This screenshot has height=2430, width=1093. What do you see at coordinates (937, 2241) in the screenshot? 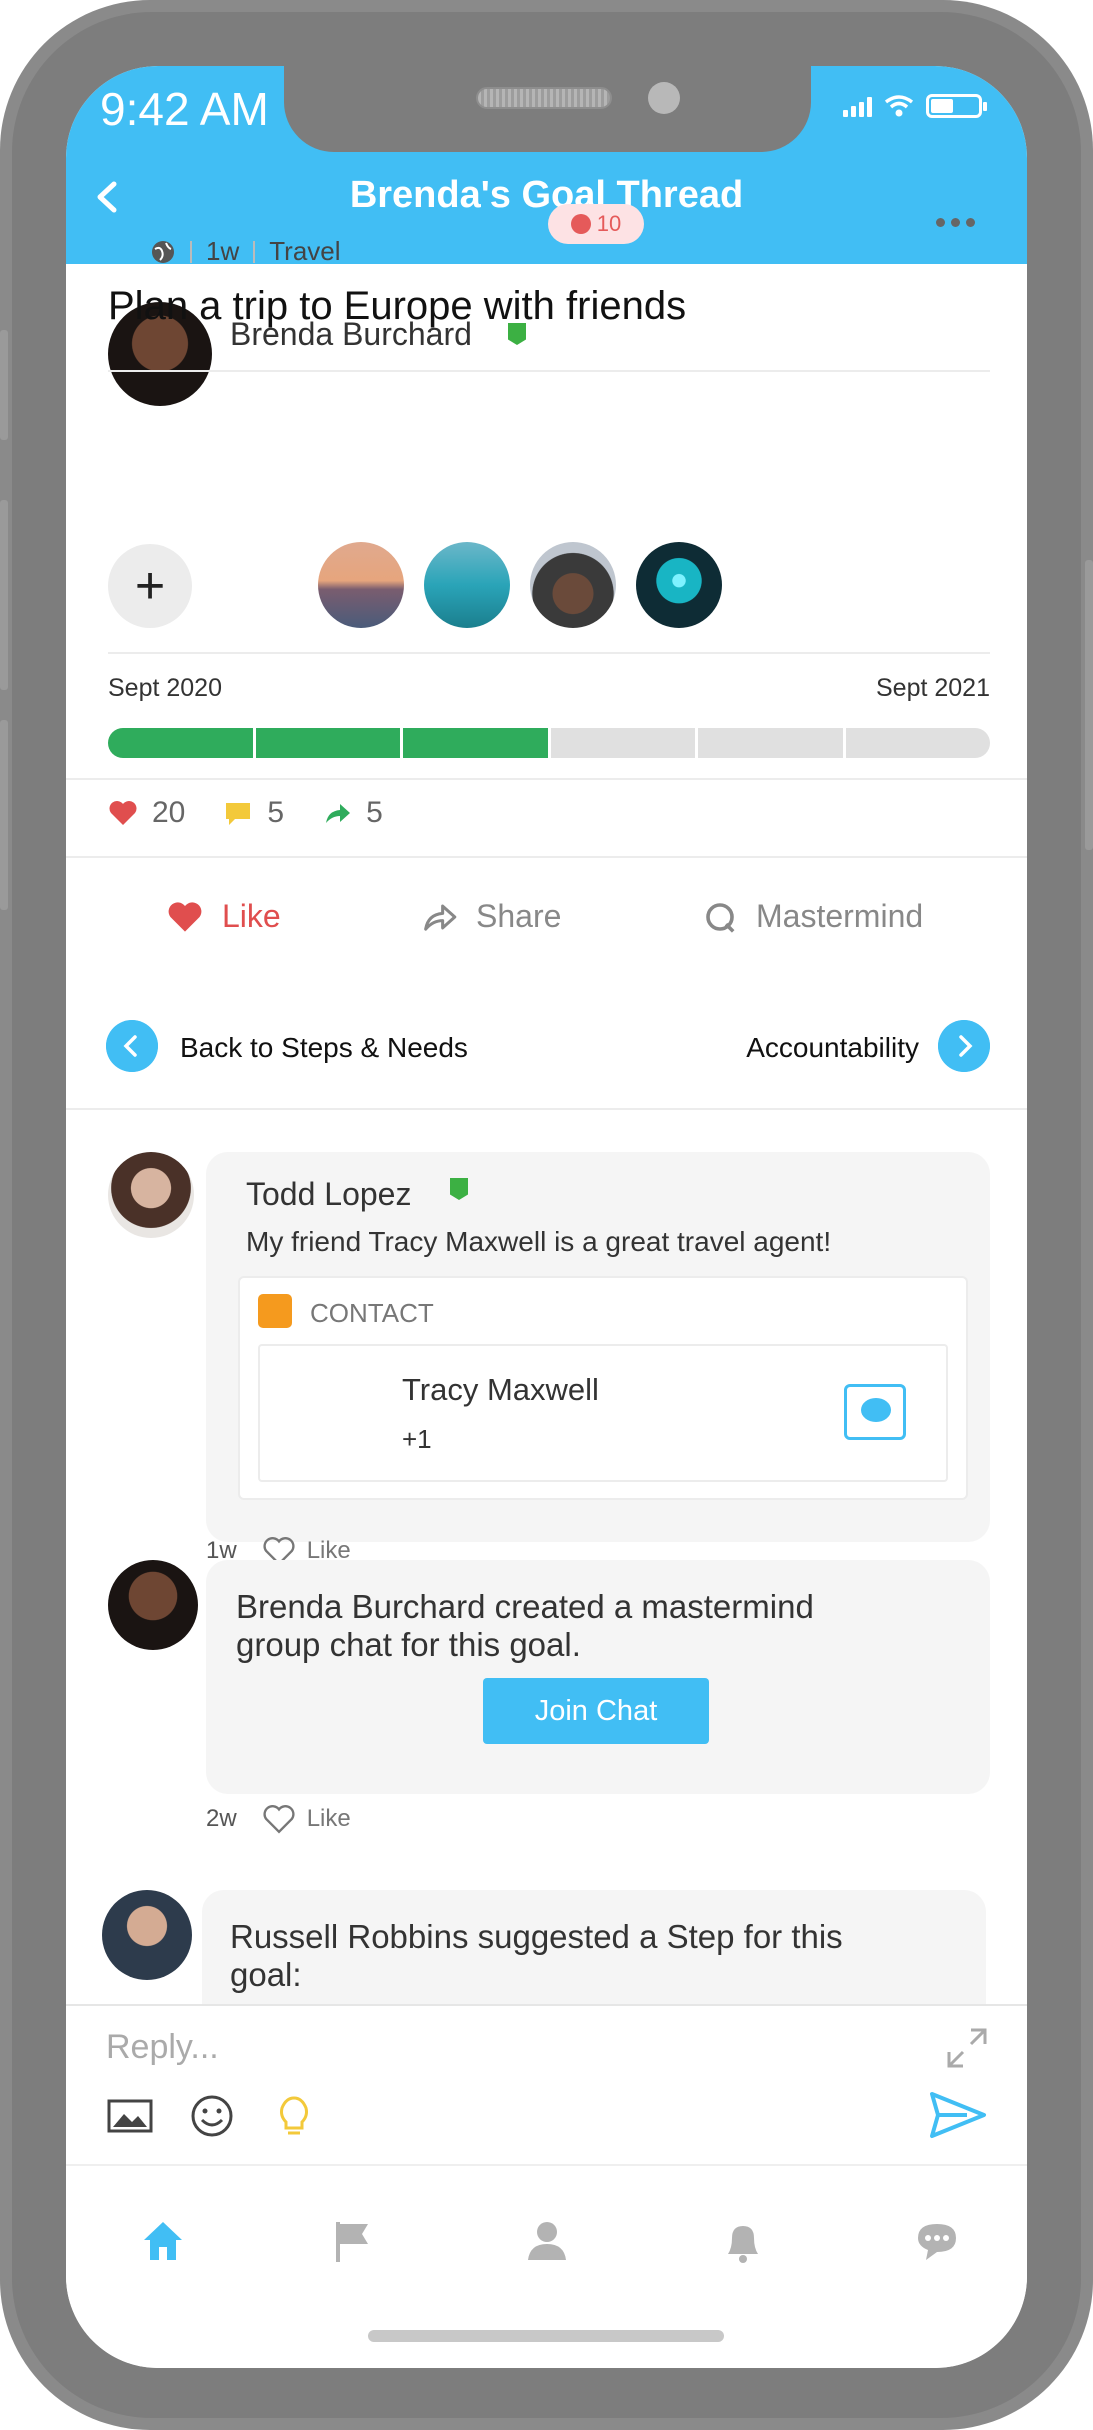
I see `chat-icon` at bounding box center [937, 2241].